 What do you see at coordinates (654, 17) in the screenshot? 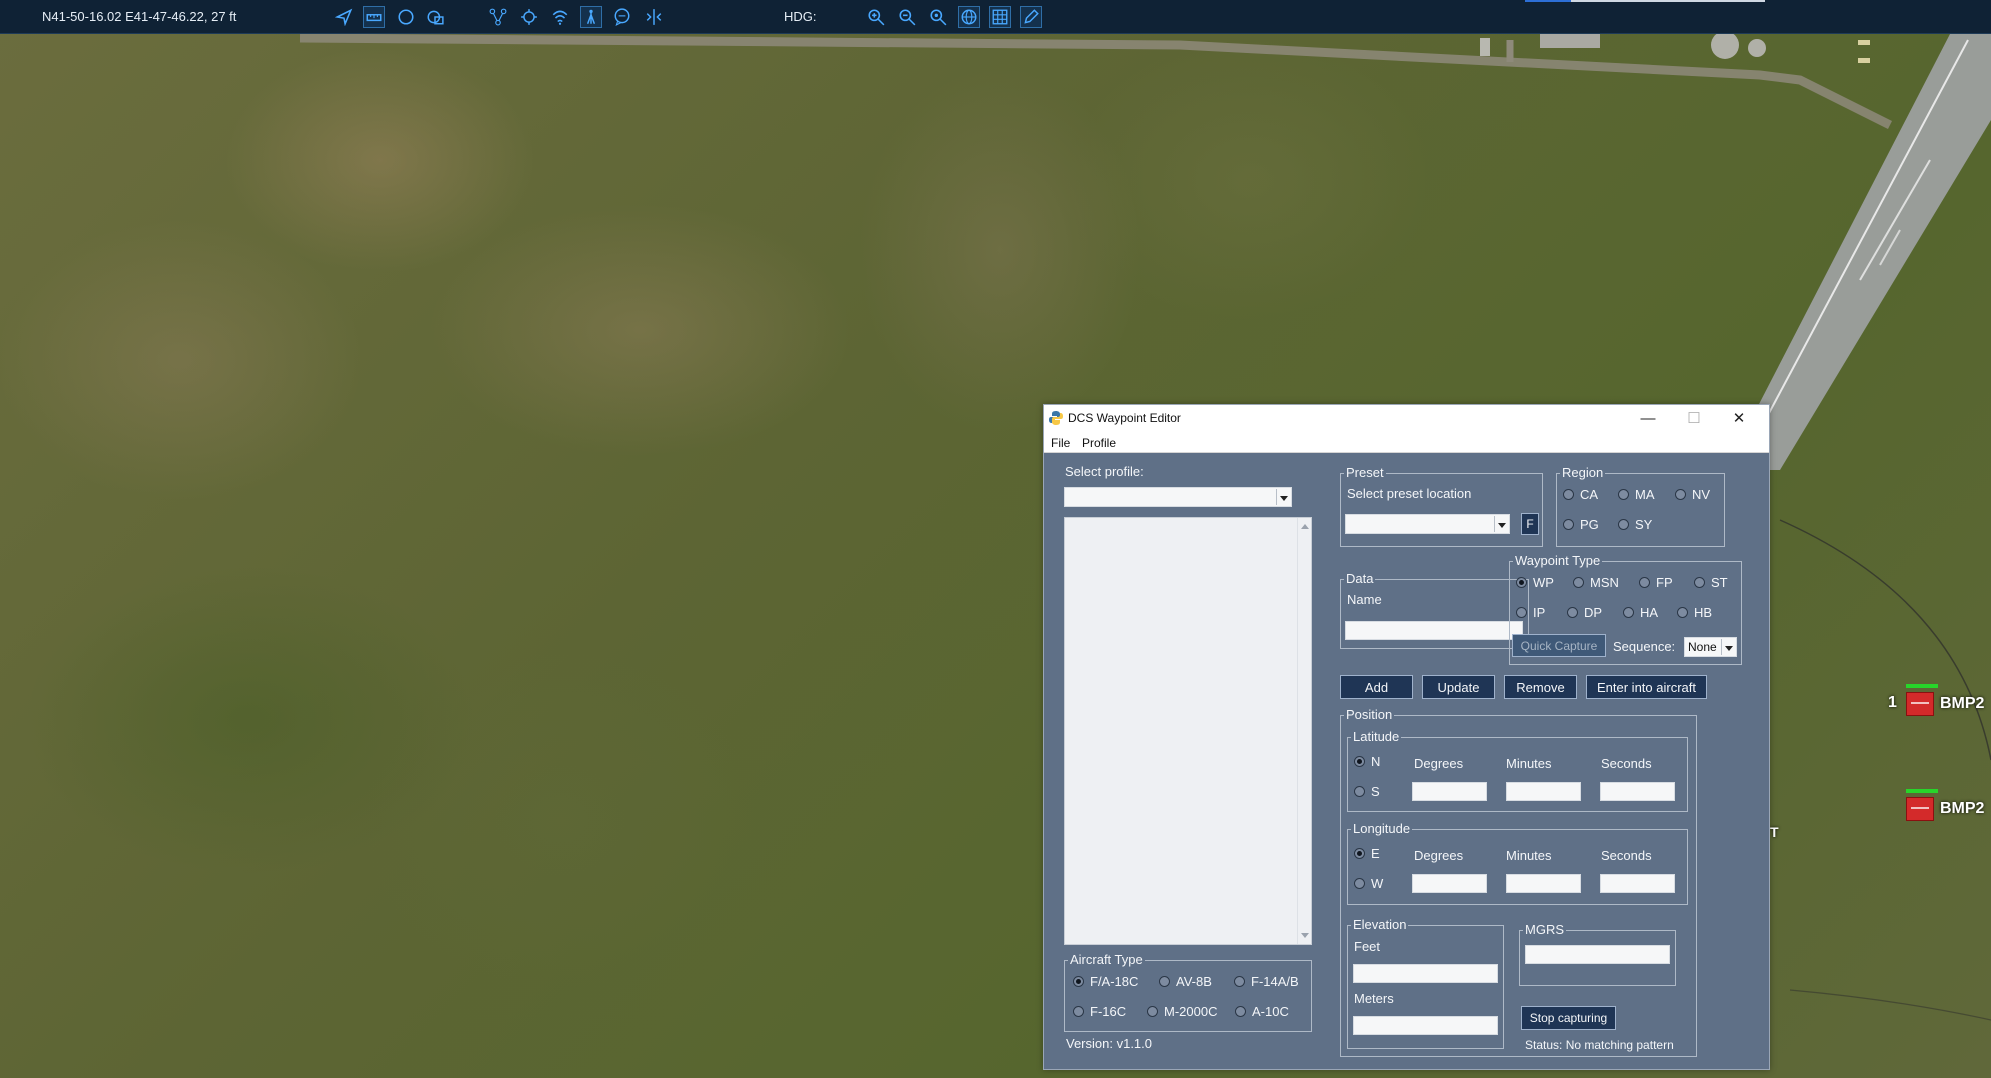
I see `split-icon` at bounding box center [654, 17].